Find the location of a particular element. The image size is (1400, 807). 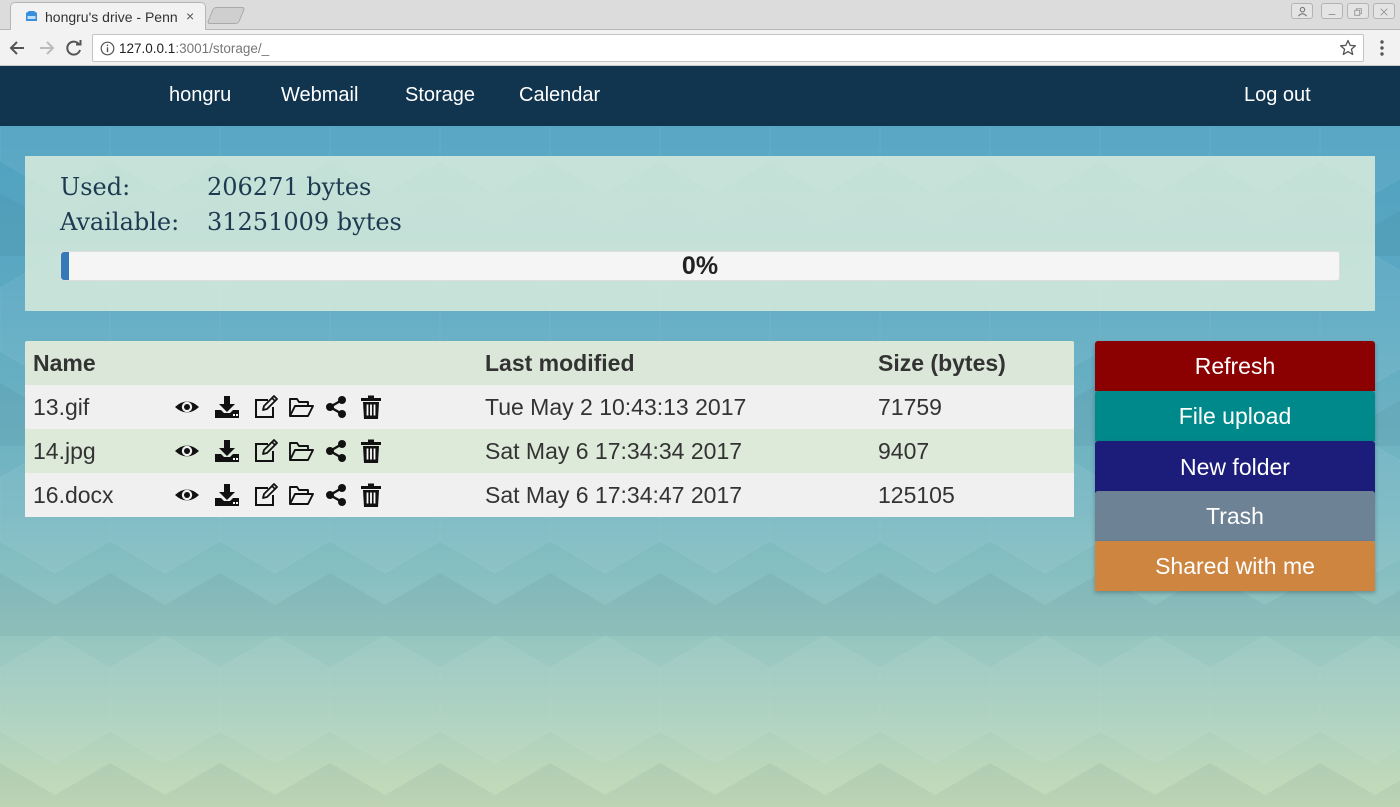

new-tab-button is located at coordinates (226, 15).